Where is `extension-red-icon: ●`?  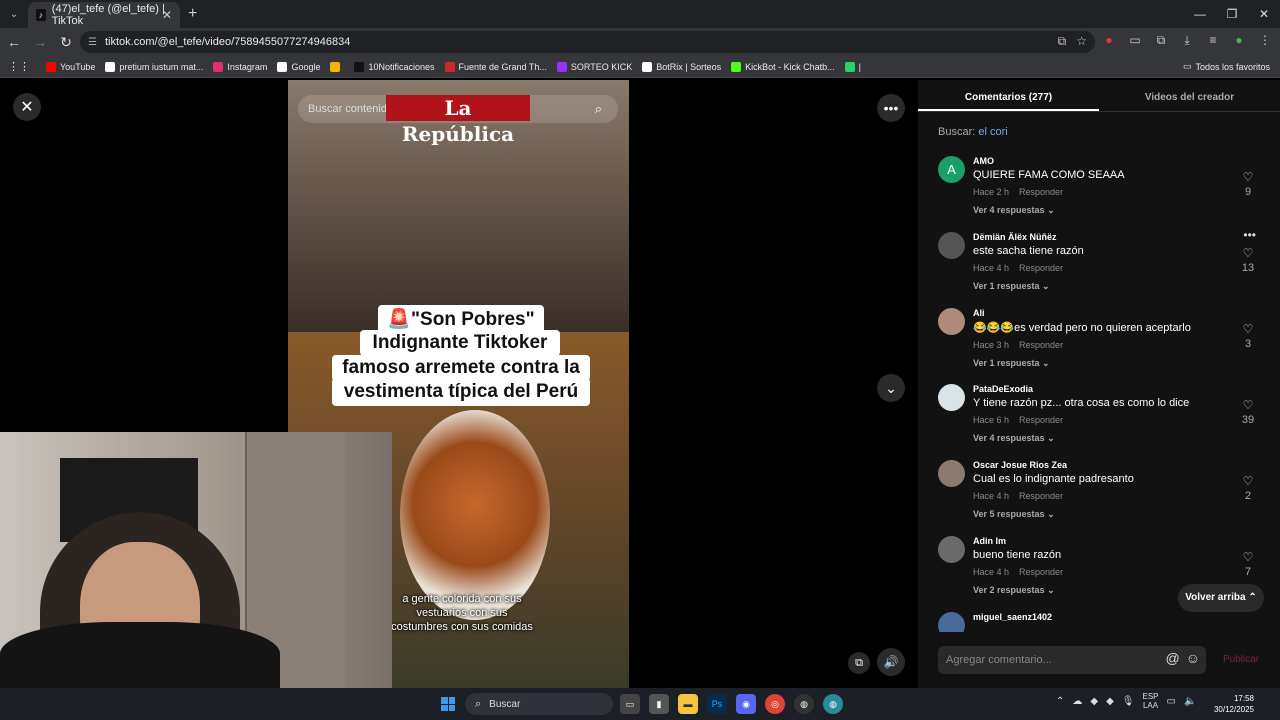
extension-red-icon: ● is located at coordinates (1109, 40).